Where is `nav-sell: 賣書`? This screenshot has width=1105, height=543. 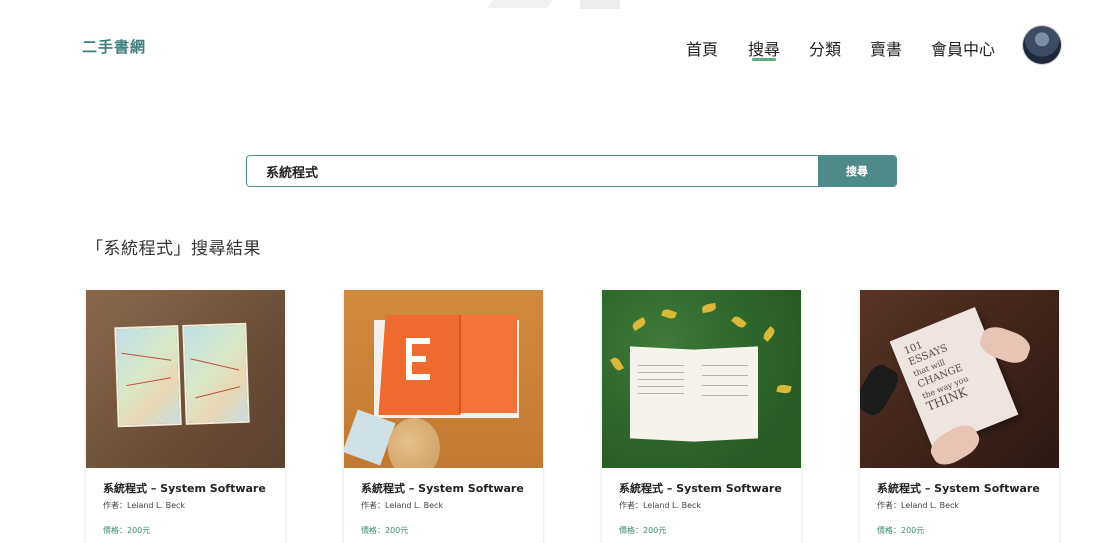 nav-sell: 賣書 is located at coordinates (886, 48).